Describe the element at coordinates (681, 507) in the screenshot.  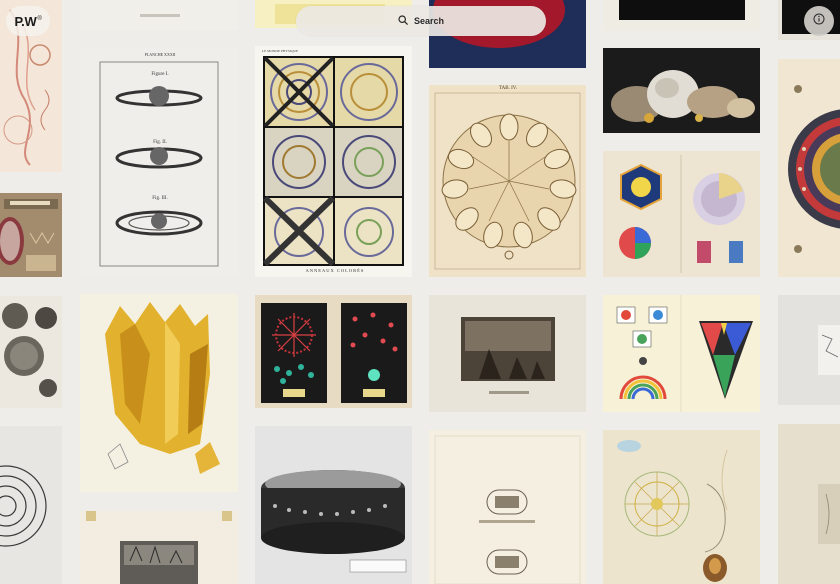
I see `artwork-jellyfish-plate` at that location.